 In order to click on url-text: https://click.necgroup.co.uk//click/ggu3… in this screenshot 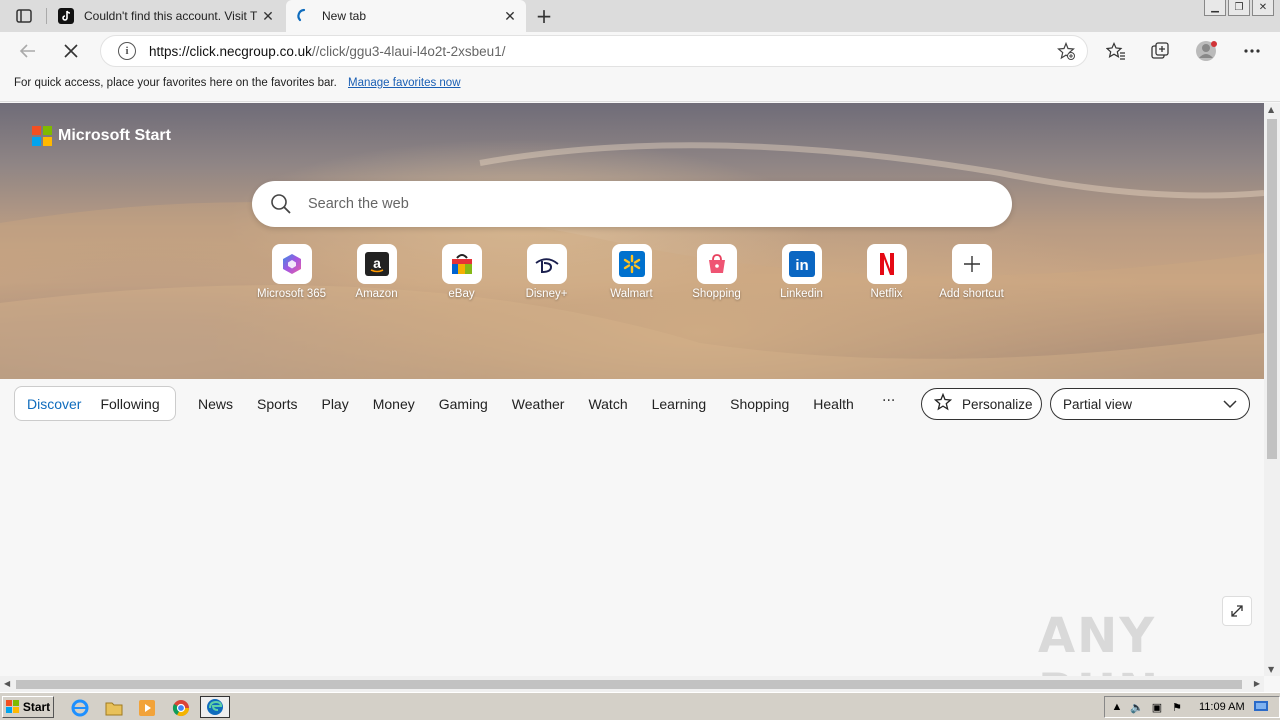, I will do `click(327, 51)`.